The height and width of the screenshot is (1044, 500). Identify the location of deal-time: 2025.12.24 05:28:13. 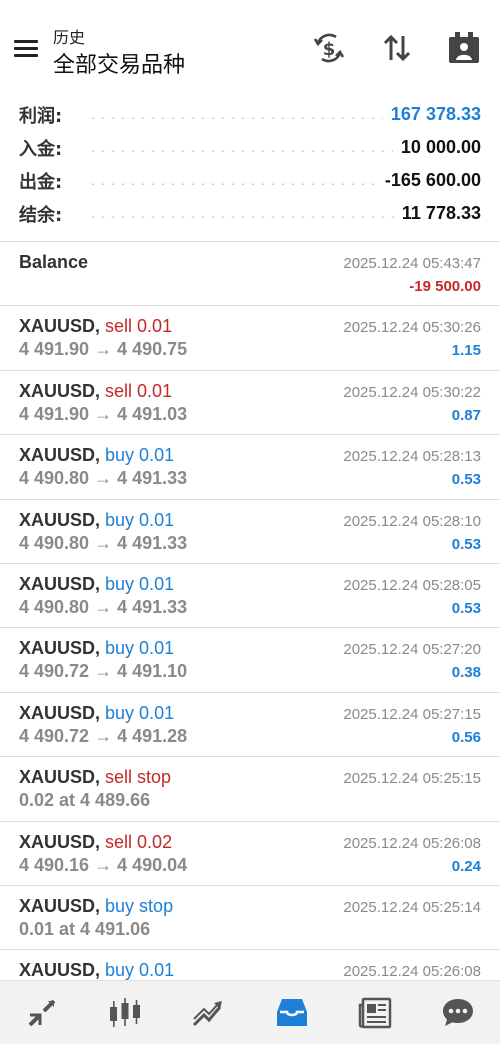
(412, 457).